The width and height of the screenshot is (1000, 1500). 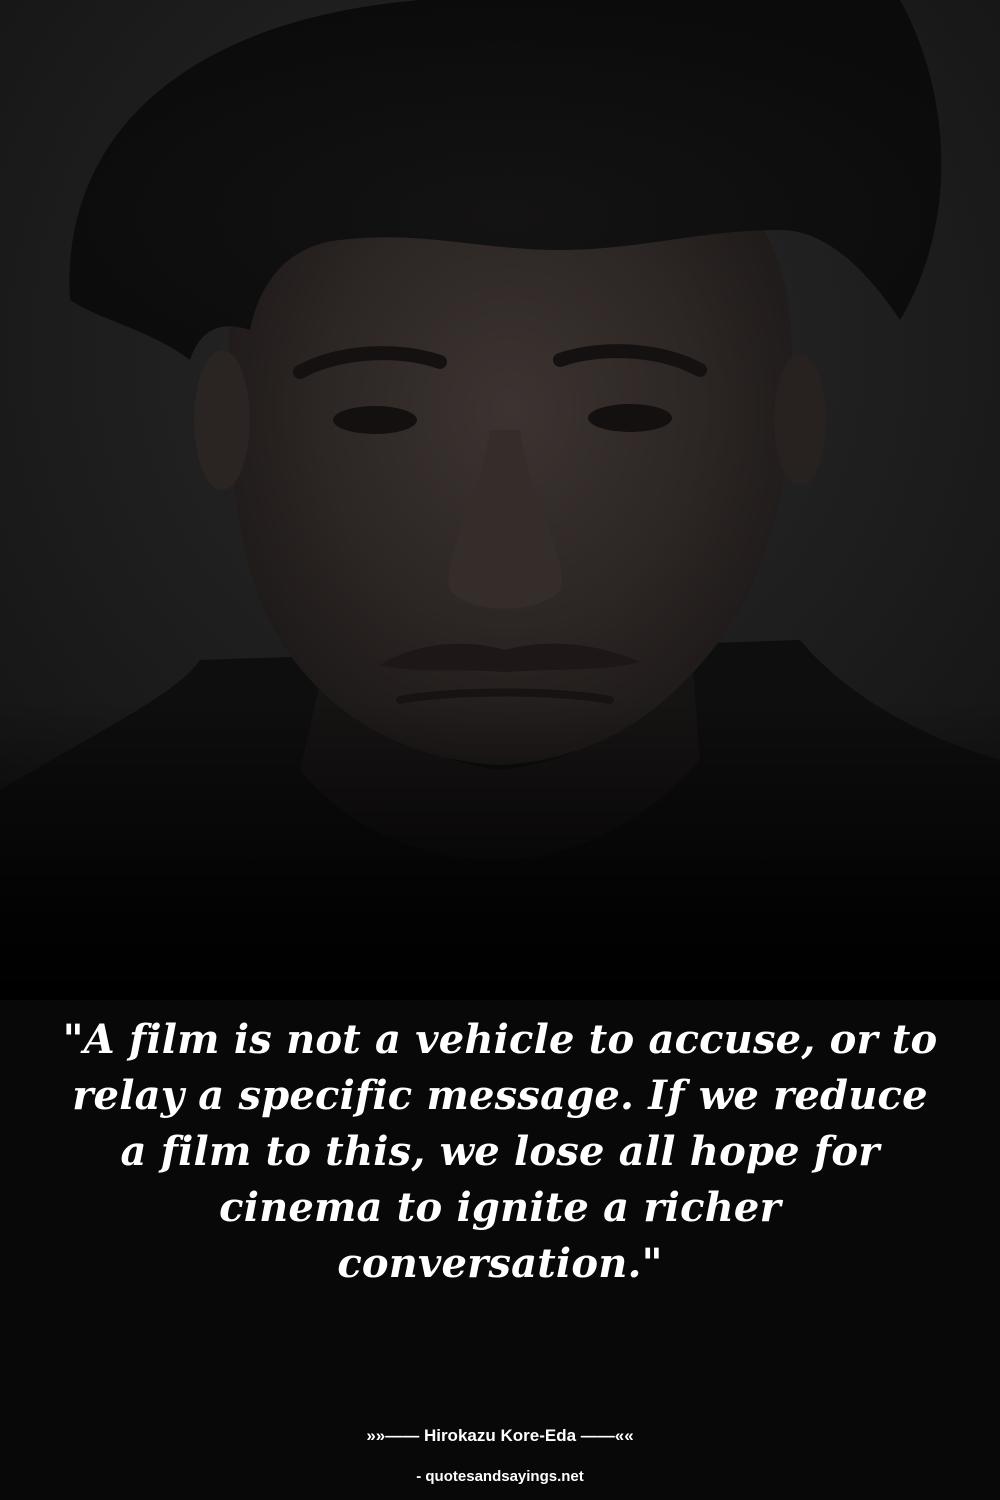 What do you see at coordinates (500, 1435) in the screenshot?
I see `author-attribution: »»—— Hirokazu Kore-Eda ——««` at bounding box center [500, 1435].